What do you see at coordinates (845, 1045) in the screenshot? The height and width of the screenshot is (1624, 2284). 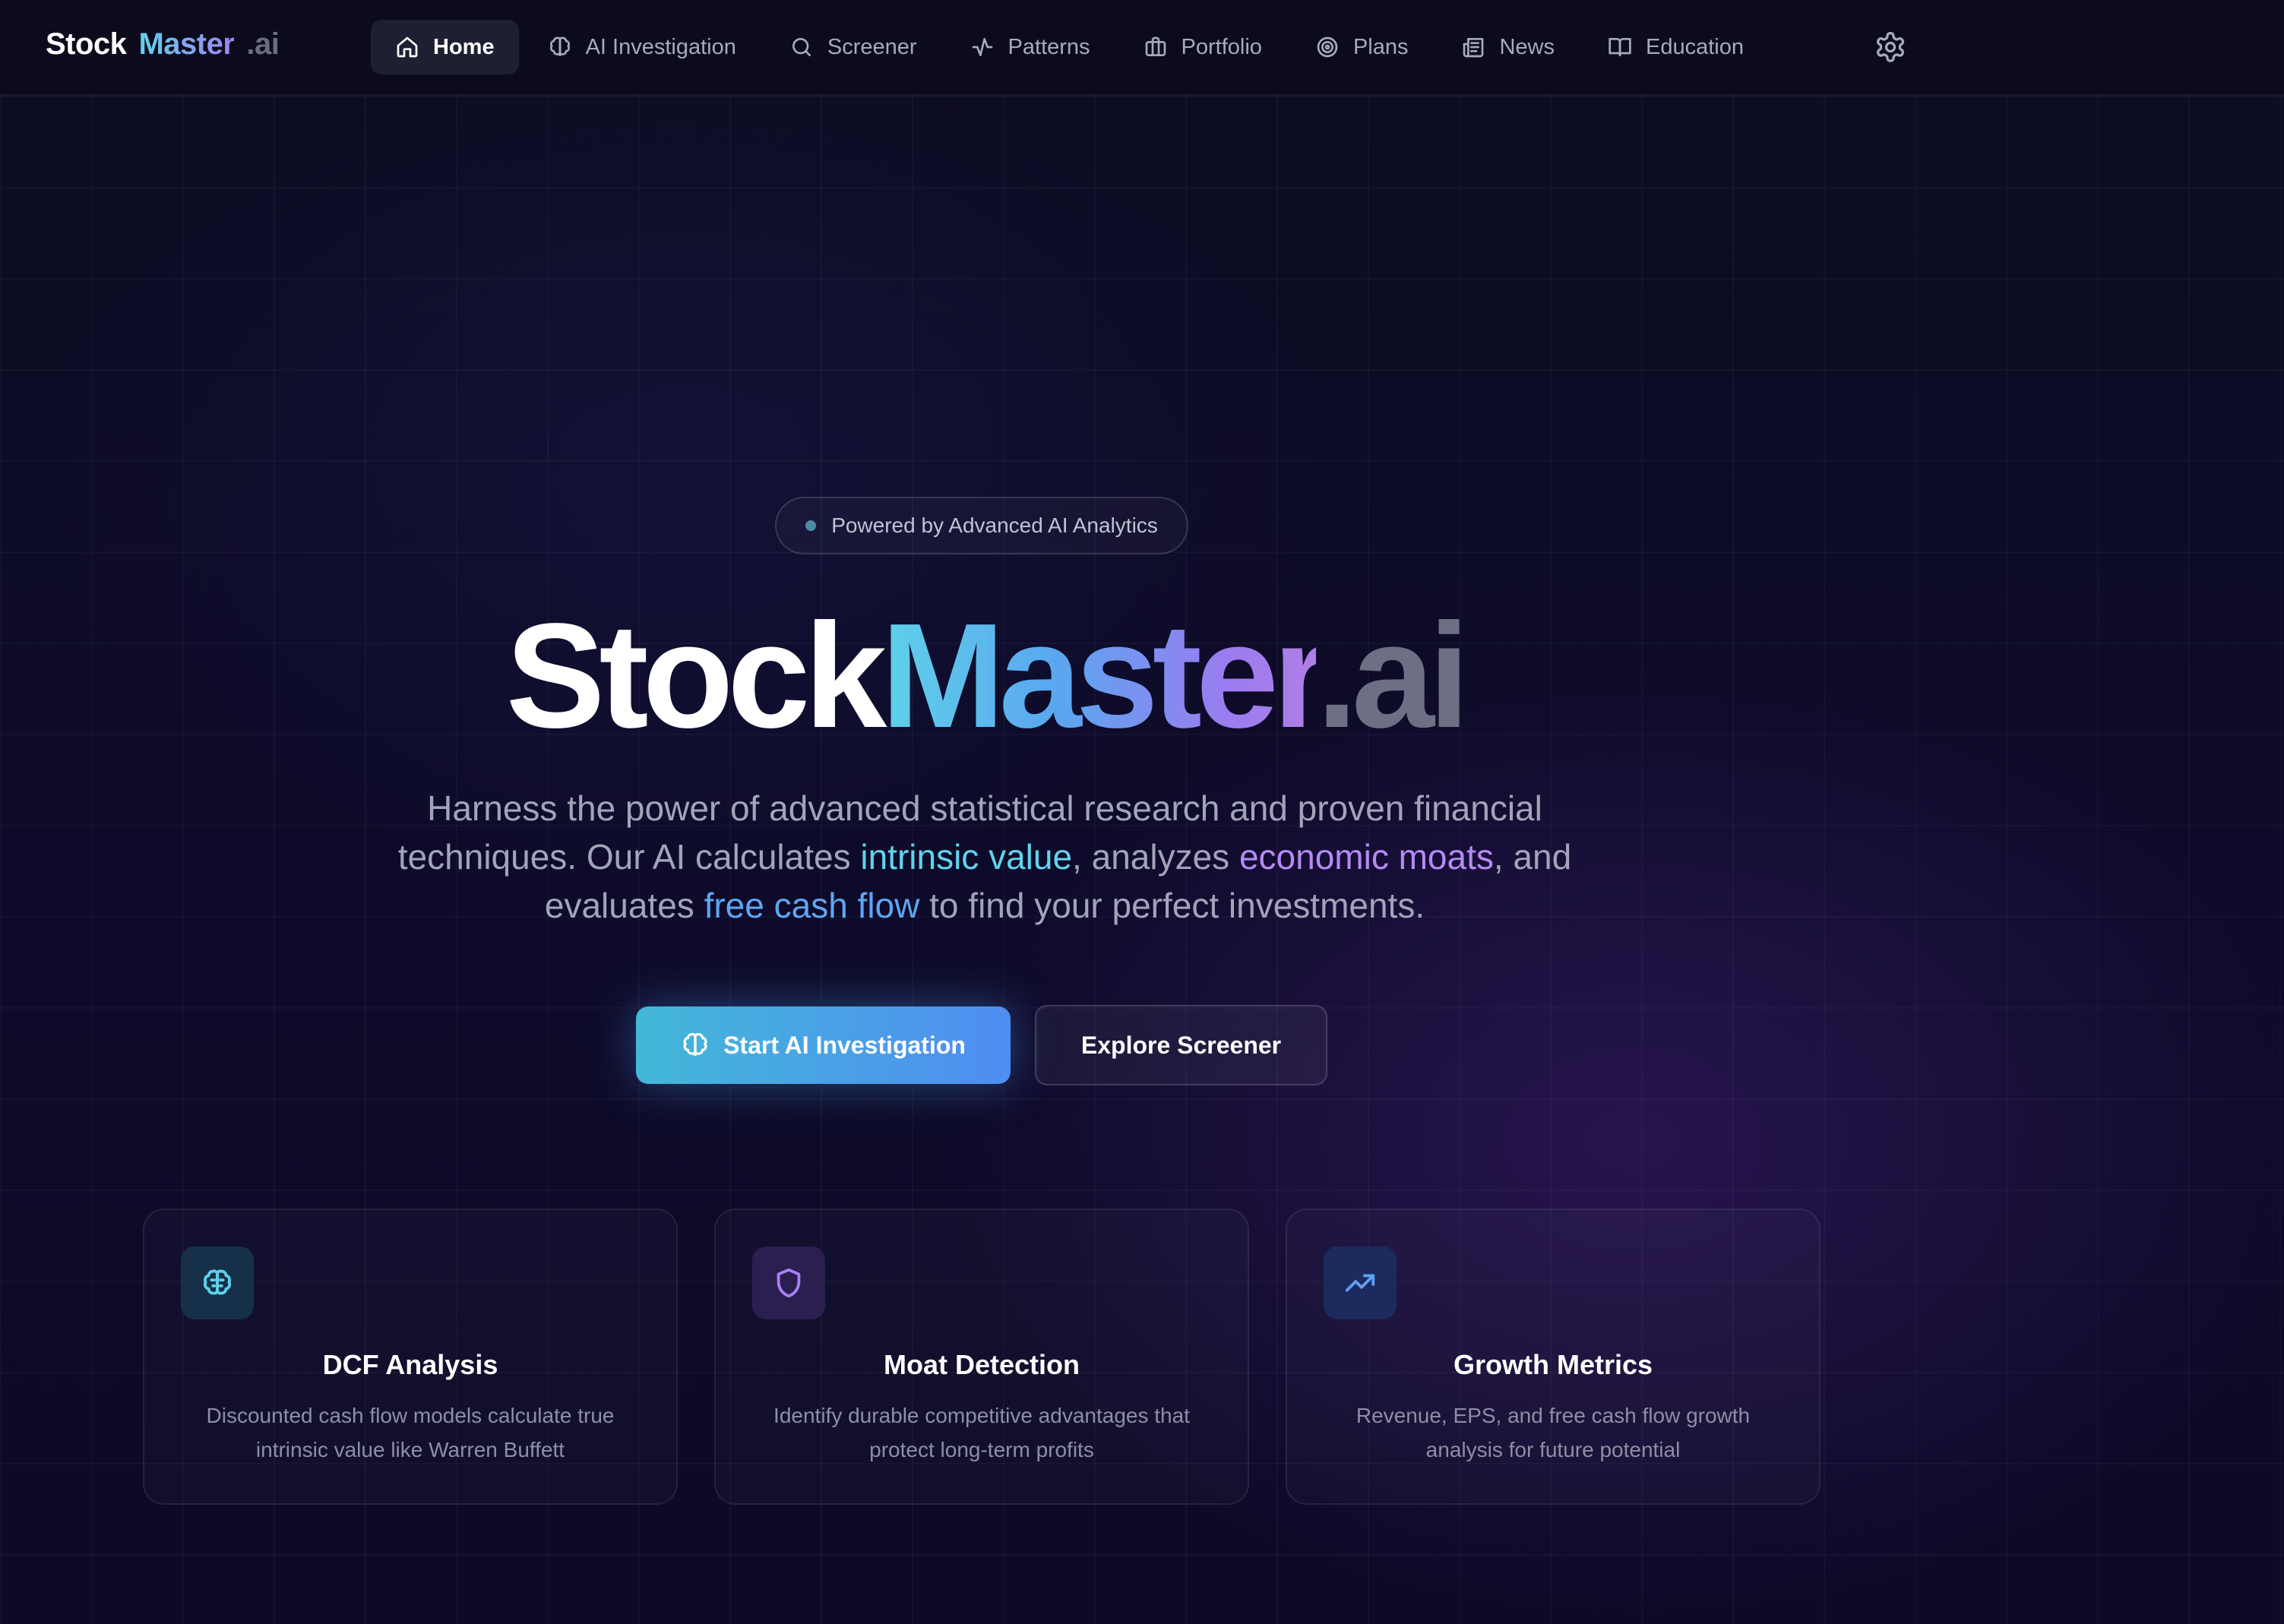 I see `button-label: Start AI Investigation` at bounding box center [845, 1045].